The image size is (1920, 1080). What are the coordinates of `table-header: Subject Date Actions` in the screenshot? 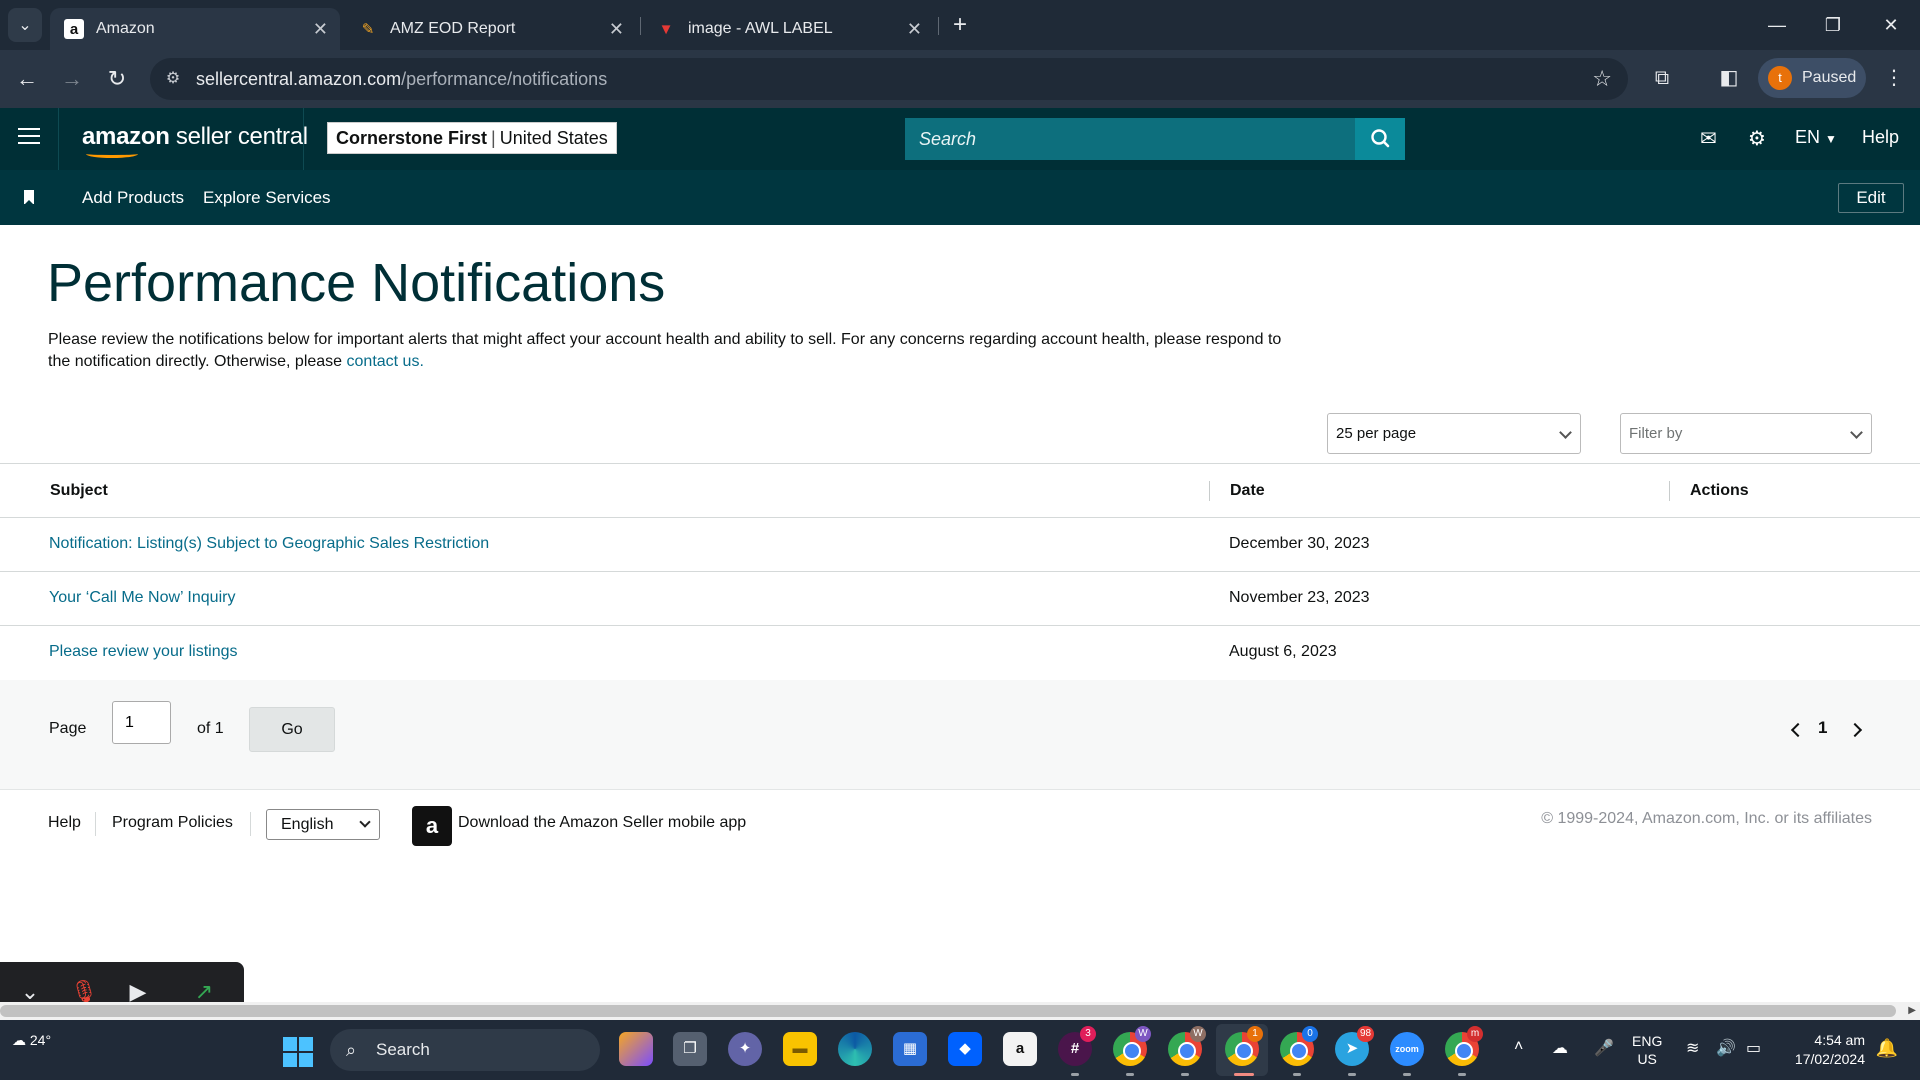 It's located at (960, 491).